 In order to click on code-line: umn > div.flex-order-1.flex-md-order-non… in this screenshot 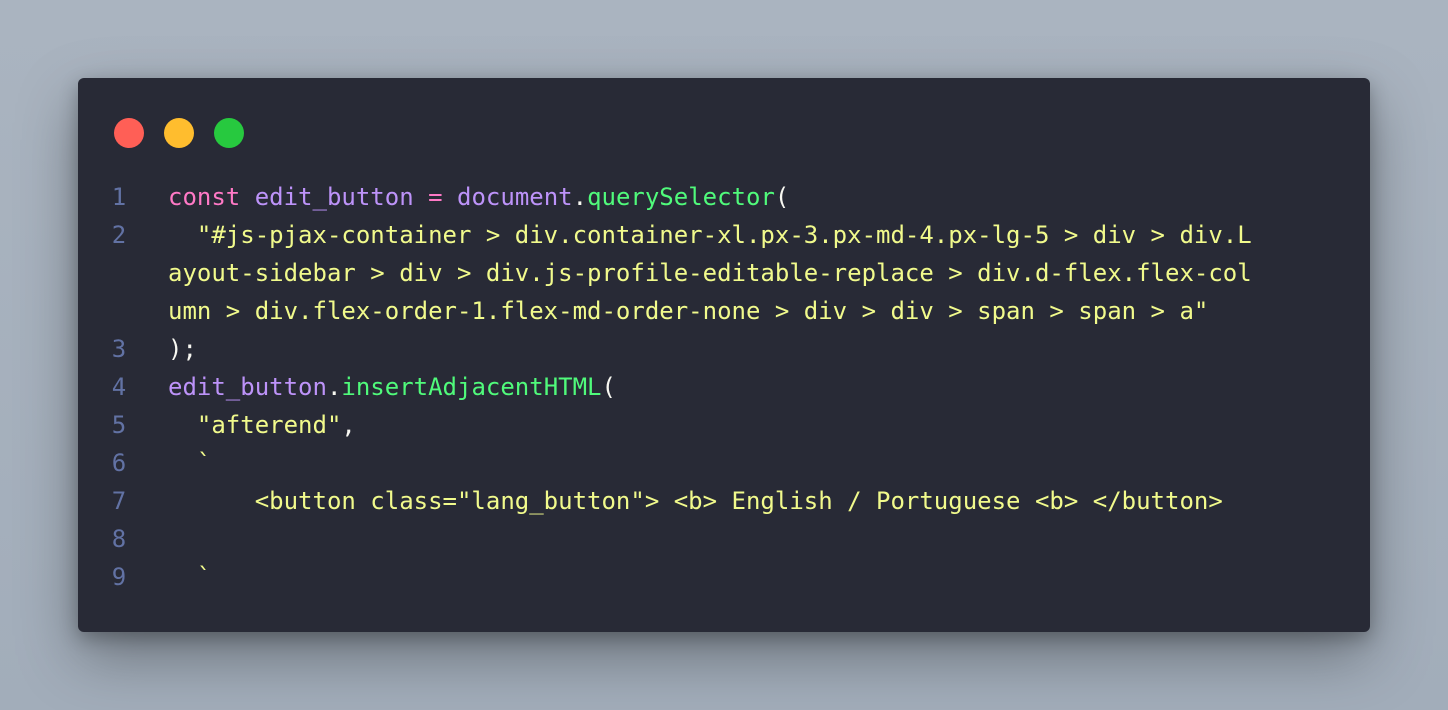, I will do `click(724, 311)`.